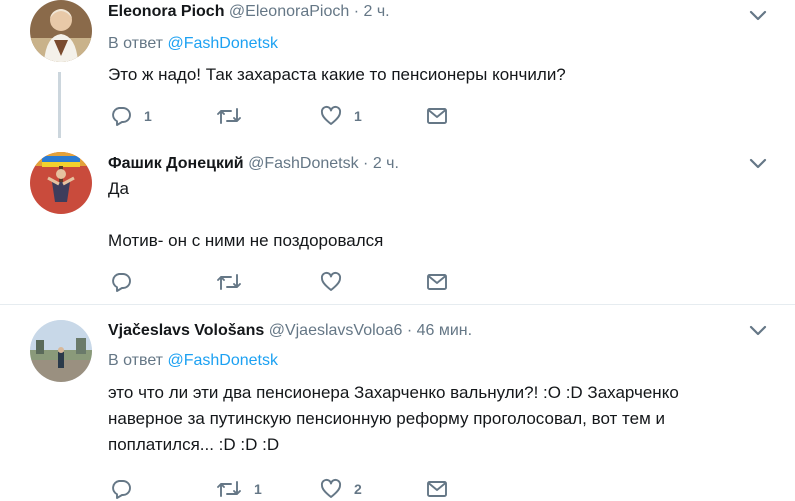 The height and width of the screenshot is (501, 795). I want to click on like-count: 1, so click(358, 116).